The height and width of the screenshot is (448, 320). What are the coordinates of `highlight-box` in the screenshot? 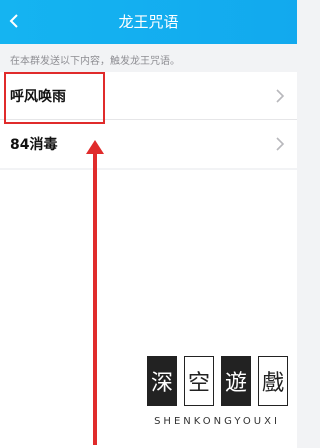 It's located at (54, 98).